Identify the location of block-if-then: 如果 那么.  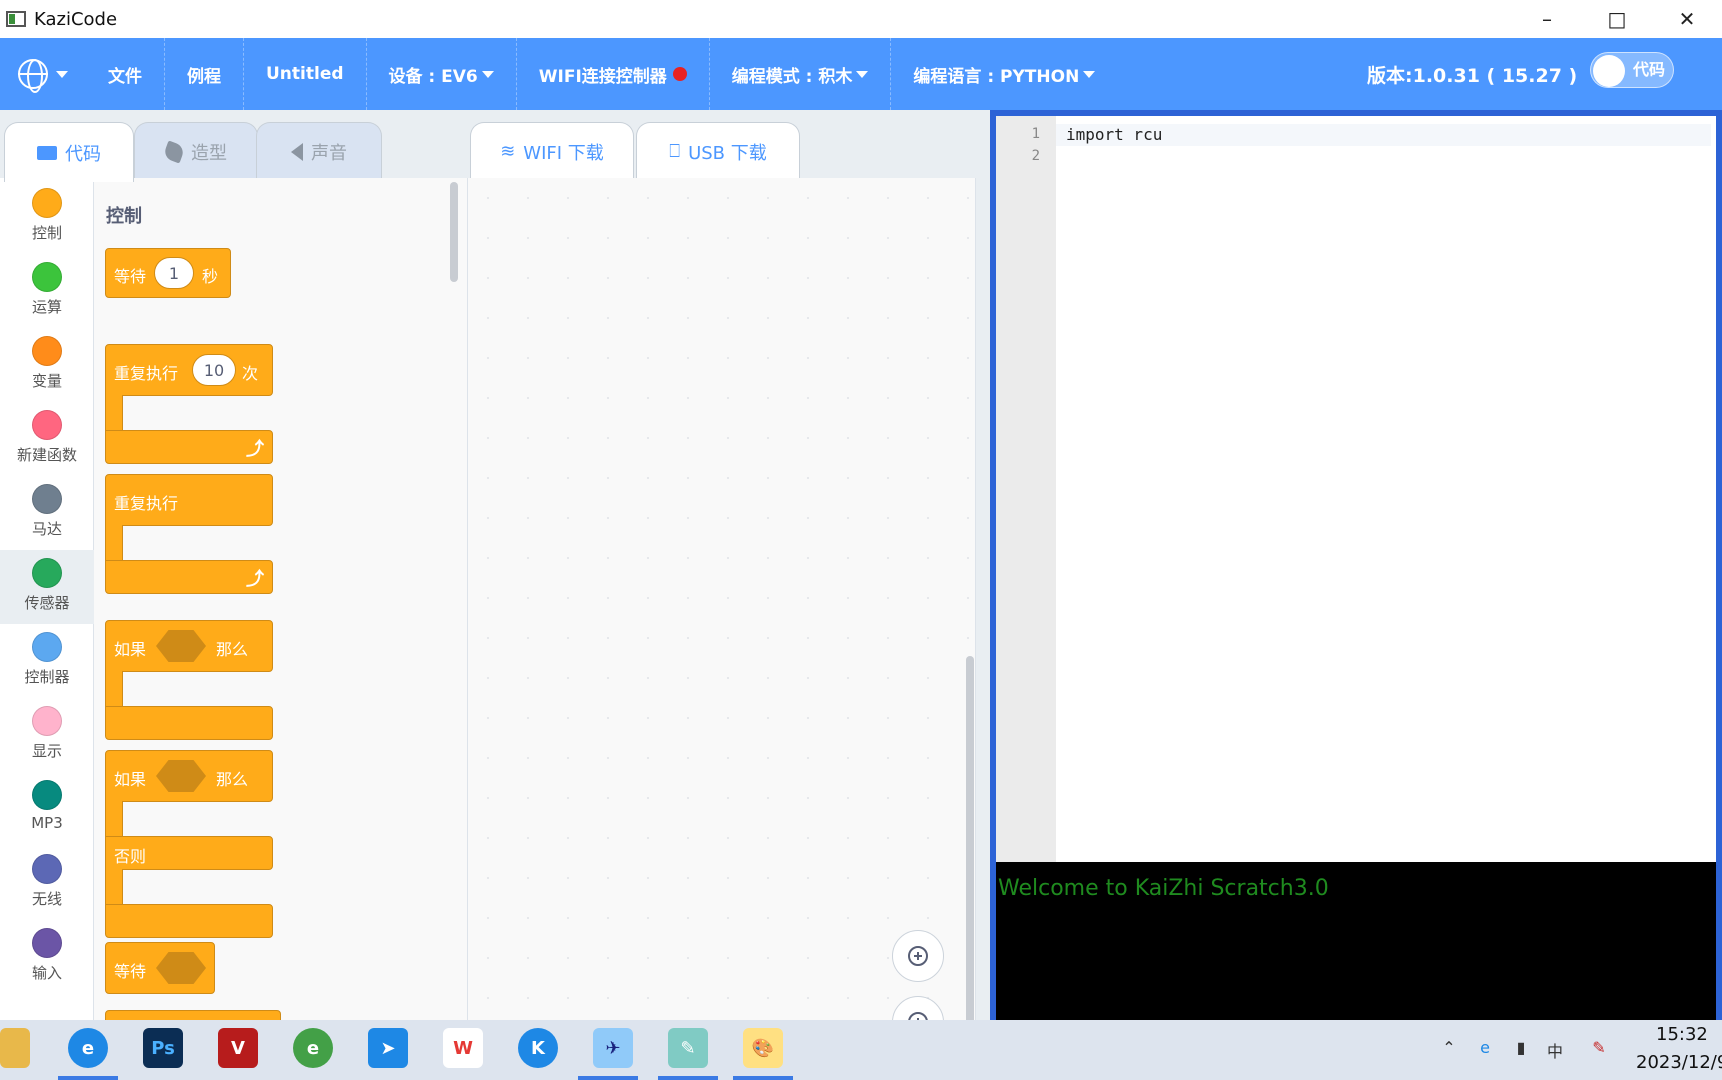
(189, 646).